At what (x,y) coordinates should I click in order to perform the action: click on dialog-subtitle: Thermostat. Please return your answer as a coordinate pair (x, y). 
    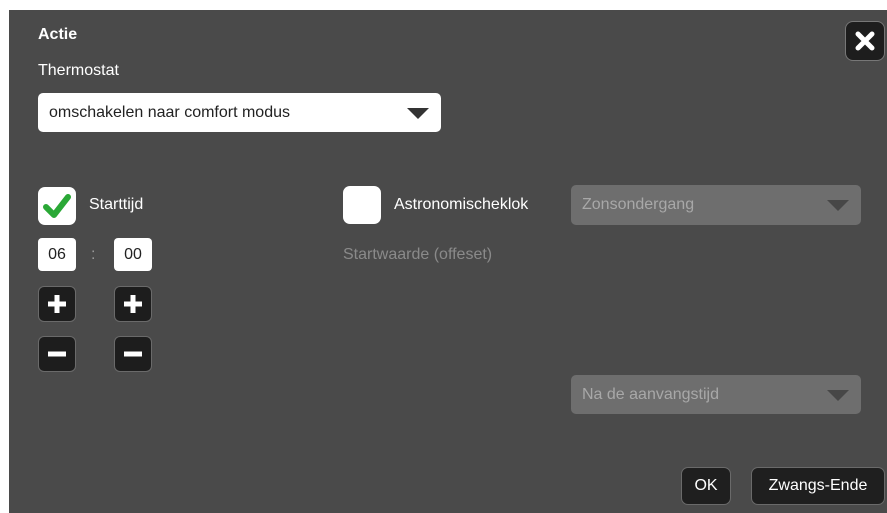
    Looking at the image, I should click on (78, 70).